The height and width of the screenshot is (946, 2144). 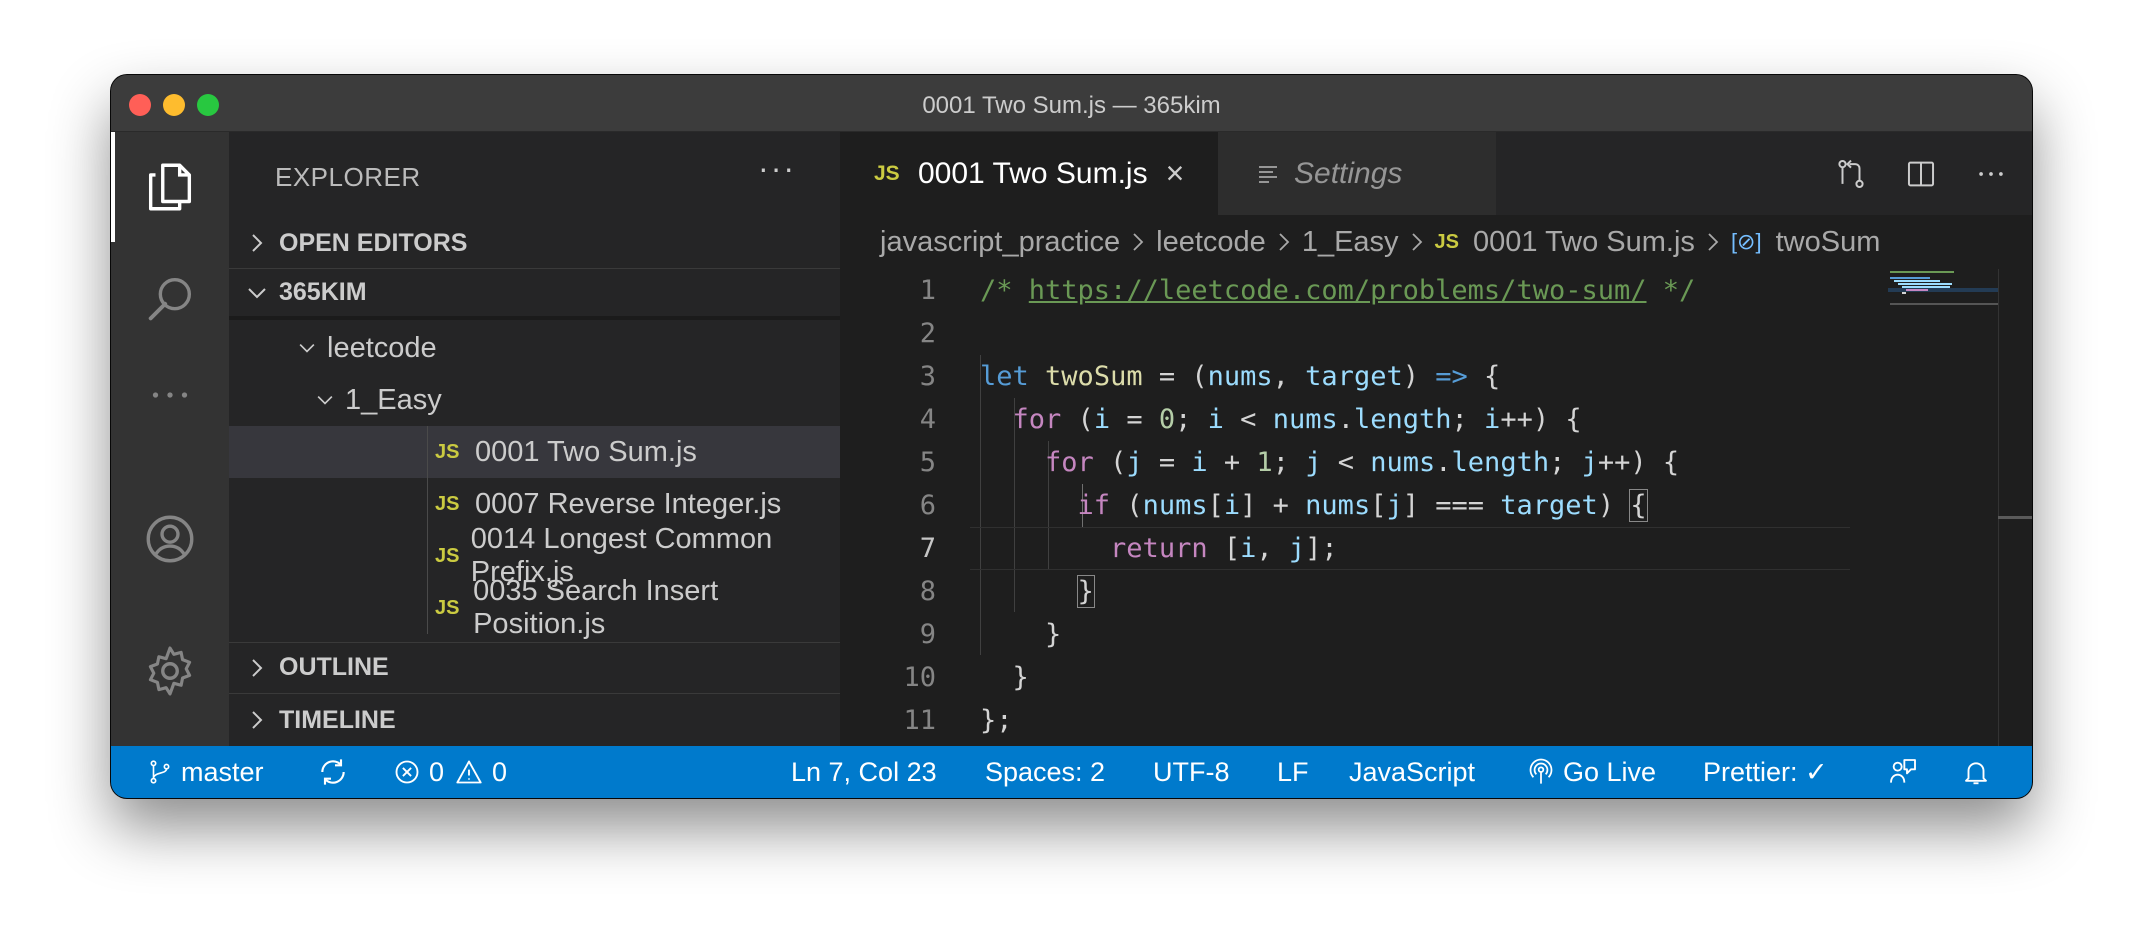 I want to click on file-label: 0007 Reverse Integer.js, so click(x=628, y=503).